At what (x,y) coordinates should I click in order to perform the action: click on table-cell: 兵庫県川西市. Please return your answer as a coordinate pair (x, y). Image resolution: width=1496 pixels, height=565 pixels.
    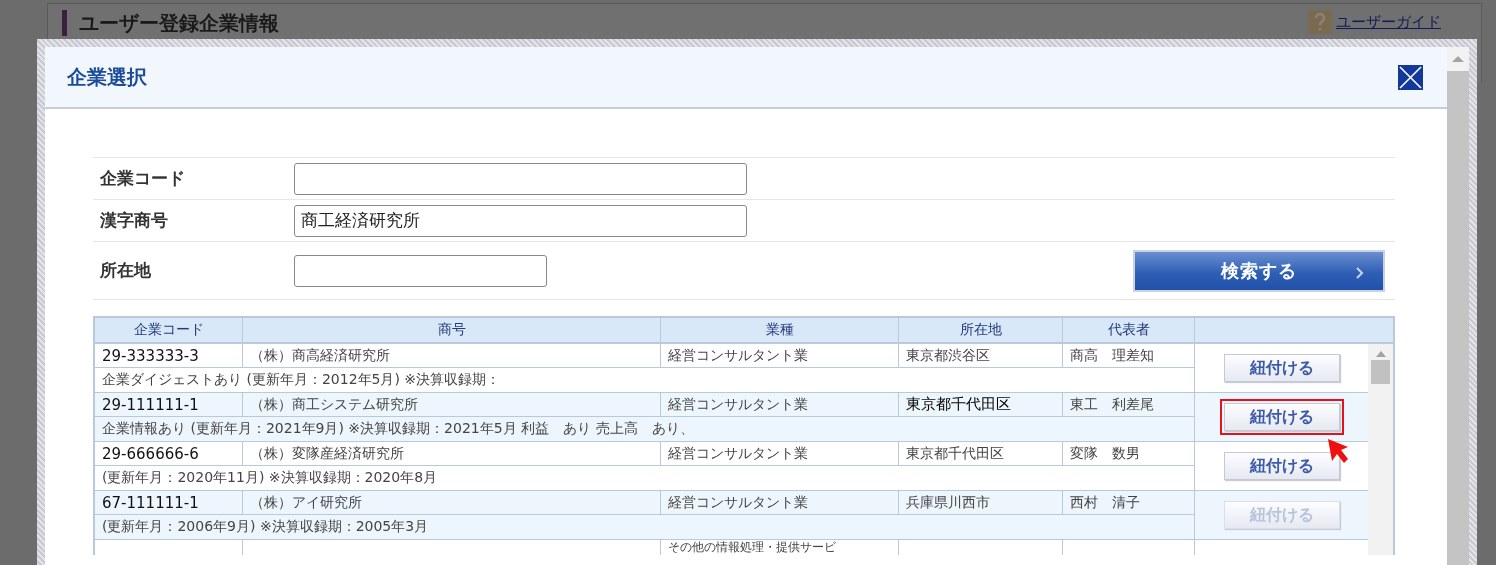
    Looking at the image, I should click on (981, 503).